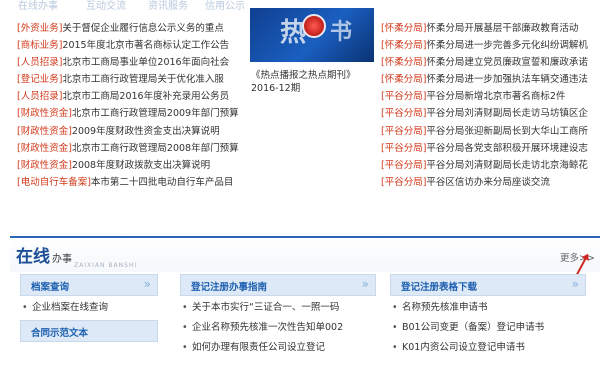  I want to click on registration-forms-list: 名称预先核准申请书B01公司变更（备案）登记申请书K01内资公司设立登记申请书, so click(488, 328).